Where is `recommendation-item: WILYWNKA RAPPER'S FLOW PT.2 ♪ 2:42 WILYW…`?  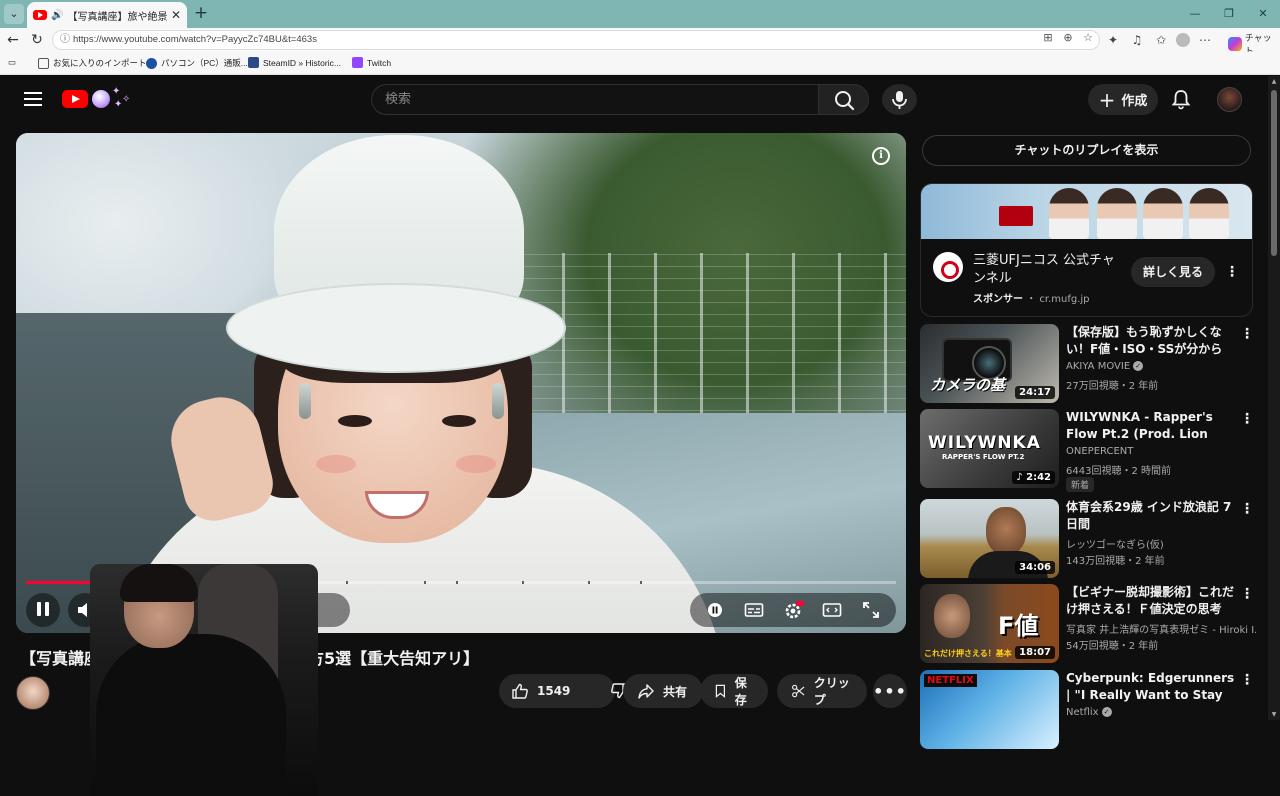 recommendation-item: WILYWNKA RAPPER'S FLOW PT.2 ♪ 2:42 WILYW… is located at coordinates (1090, 450).